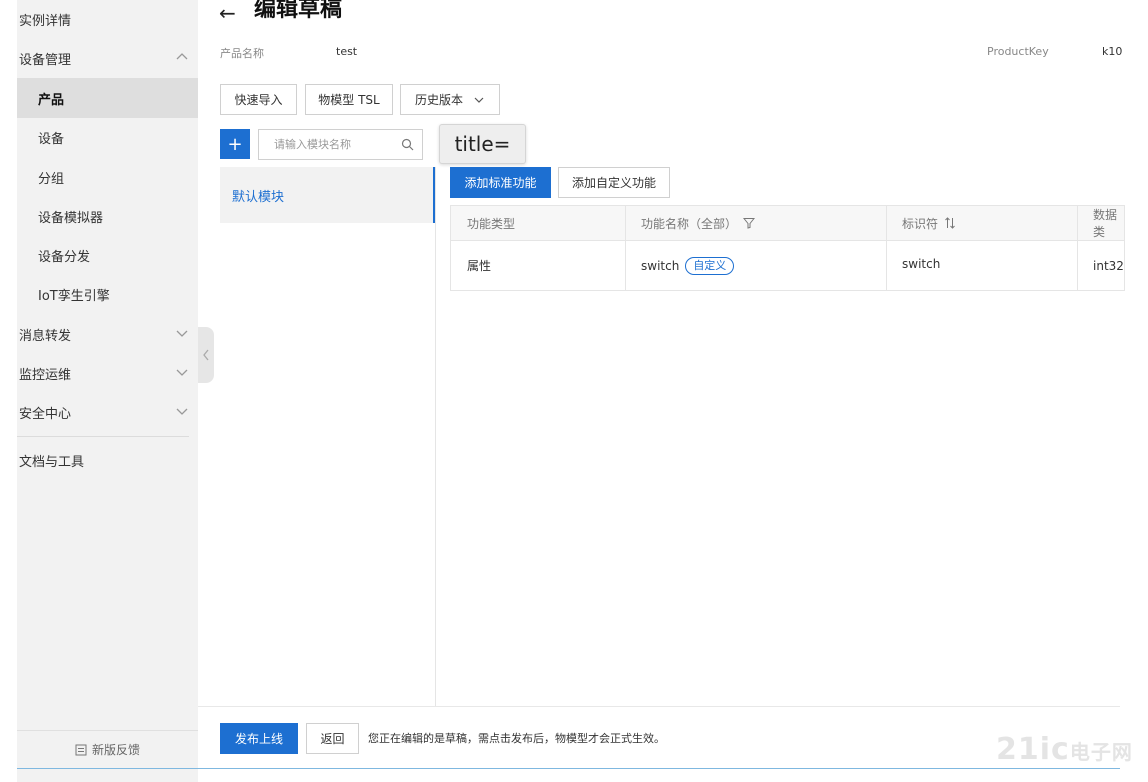 This screenshot has width=1148, height=782. I want to click on sidebar-collapse-handle, so click(206, 355).